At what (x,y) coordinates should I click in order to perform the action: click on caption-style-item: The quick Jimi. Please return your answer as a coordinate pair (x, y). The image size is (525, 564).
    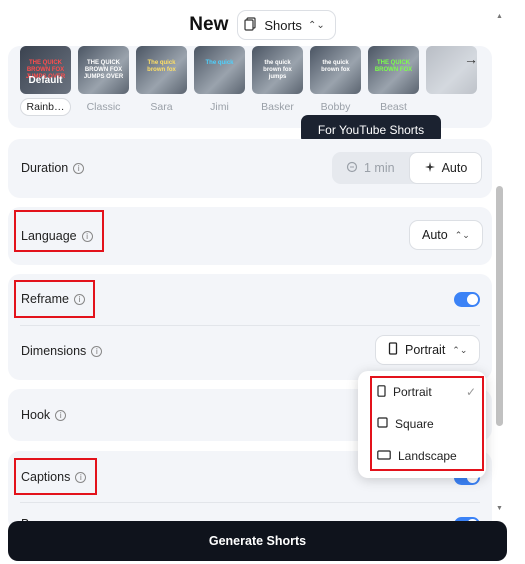
    Looking at the image, I should click on (219, 81).